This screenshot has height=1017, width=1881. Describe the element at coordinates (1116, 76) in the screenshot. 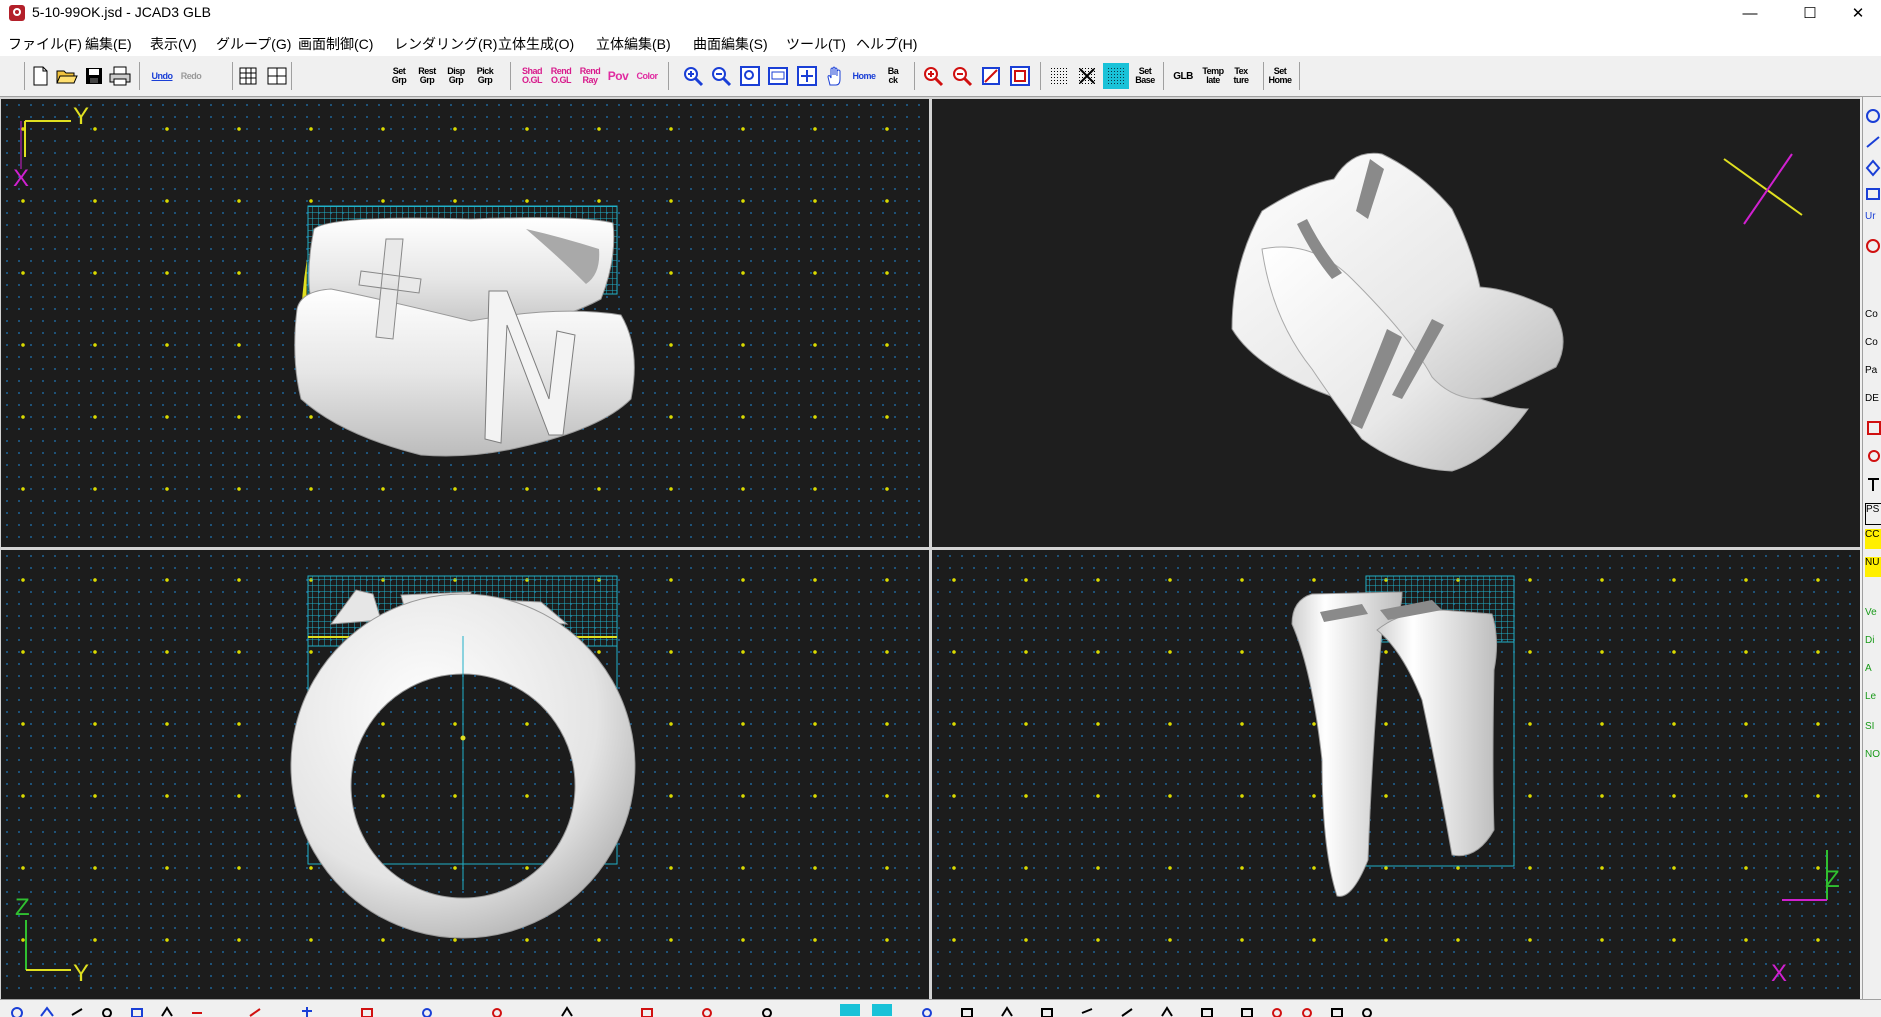

I see `grid-toggle-icon` at that location.